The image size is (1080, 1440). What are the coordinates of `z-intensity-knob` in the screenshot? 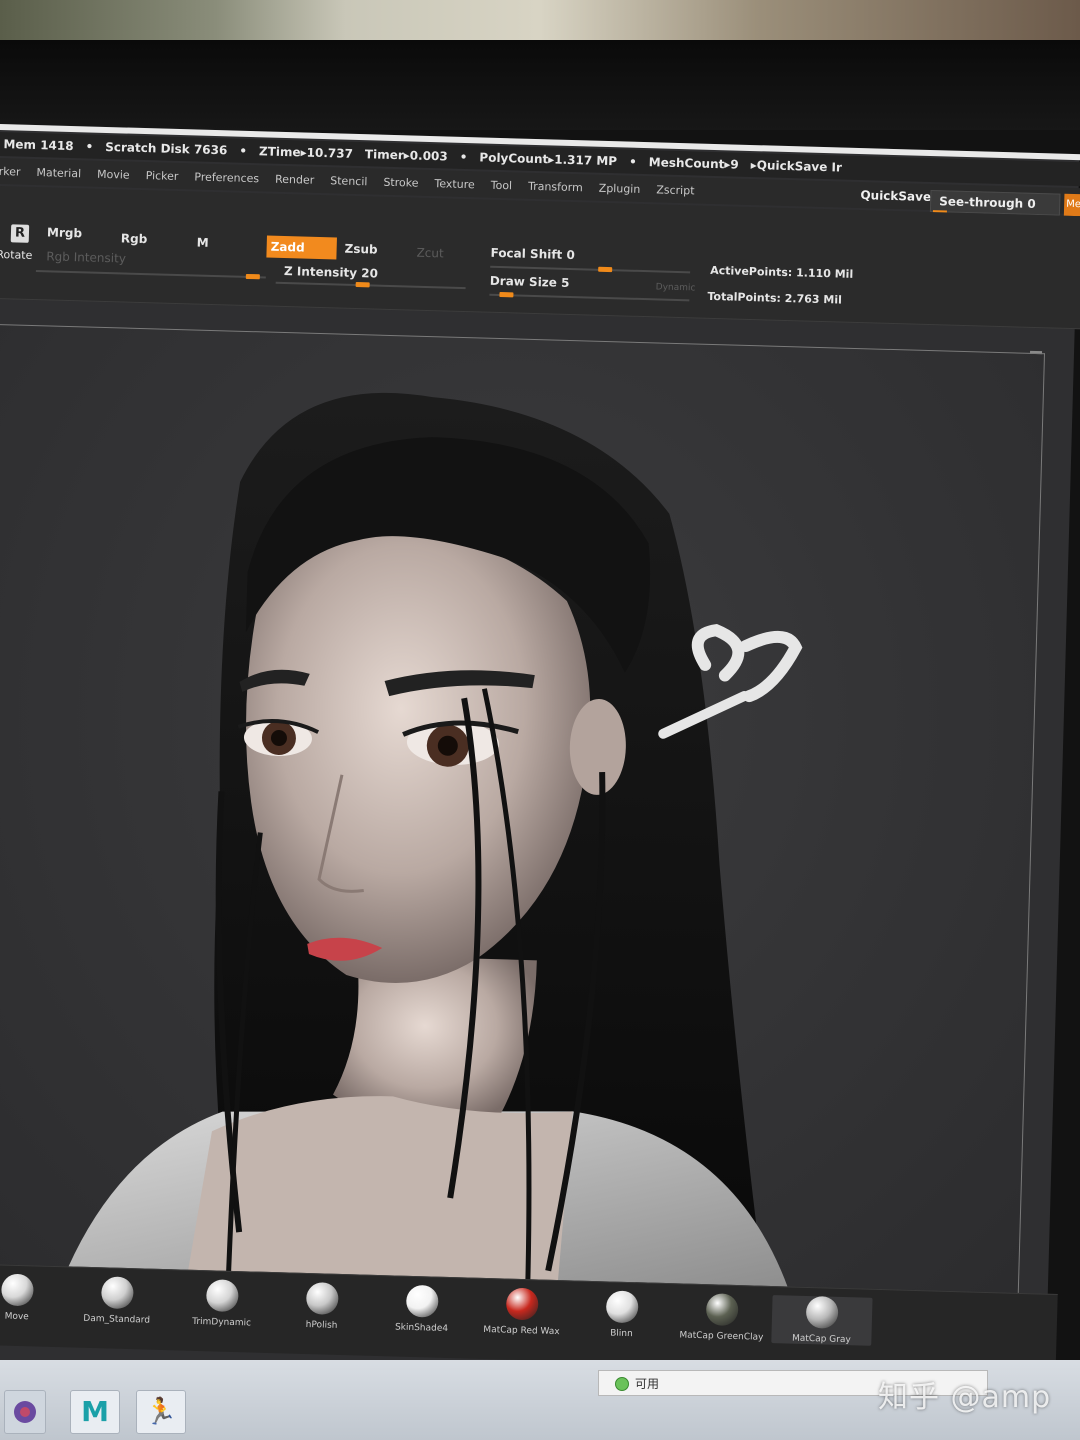 It's located at (362, 284).